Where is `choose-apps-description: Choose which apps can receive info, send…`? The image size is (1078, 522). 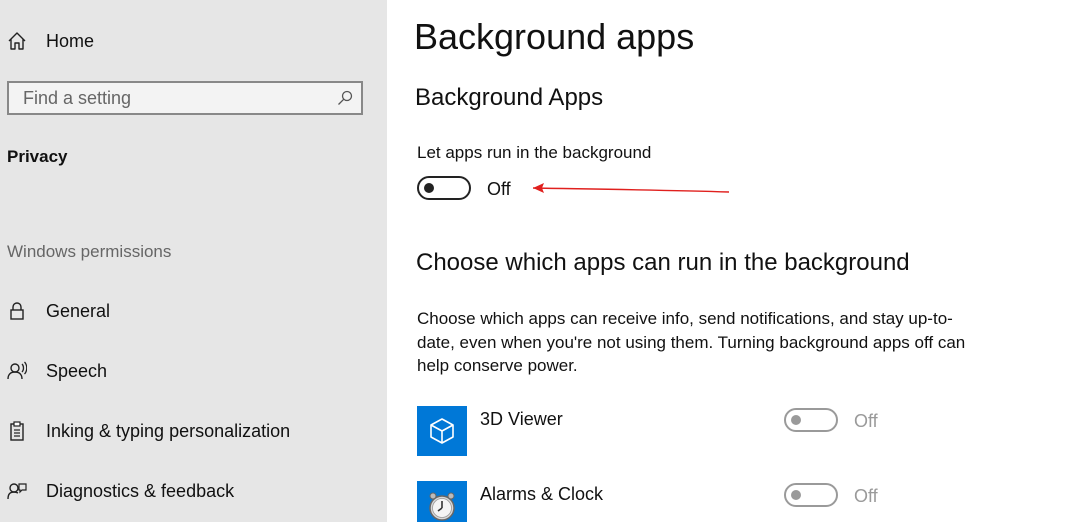
choose-apps-description: Choose which apps can receive info, send… is located at coordinates (691, 342).